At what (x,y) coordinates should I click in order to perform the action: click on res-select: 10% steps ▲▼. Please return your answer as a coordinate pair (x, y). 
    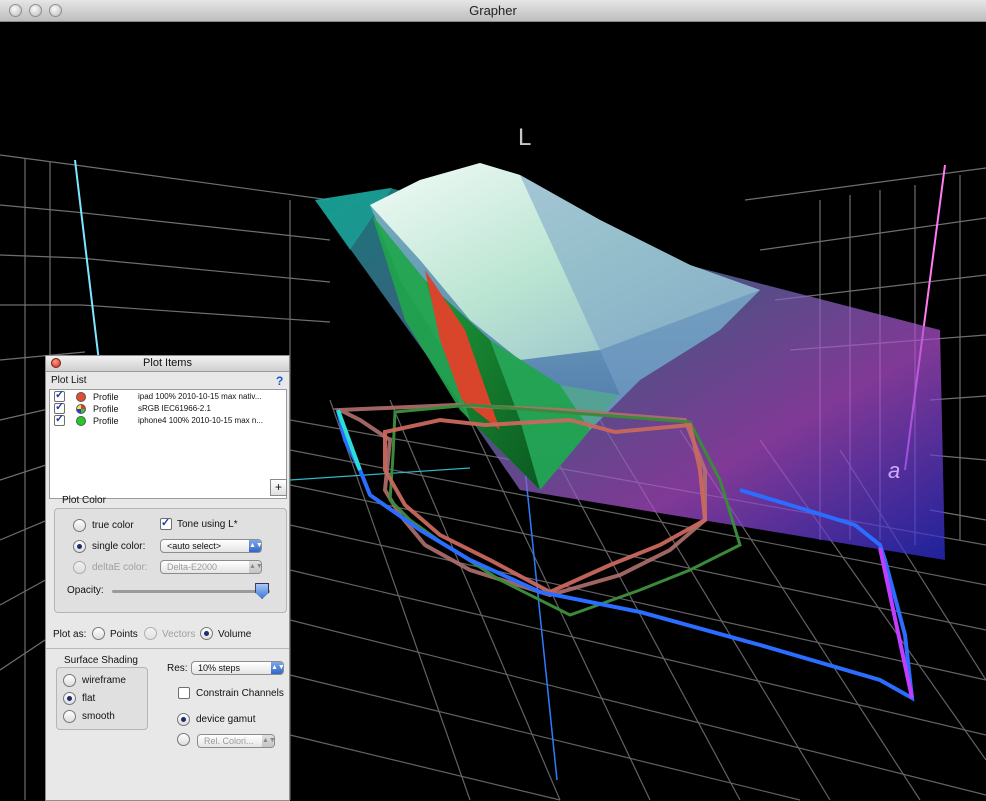
    Looking at the image, I should click on (238, 668).